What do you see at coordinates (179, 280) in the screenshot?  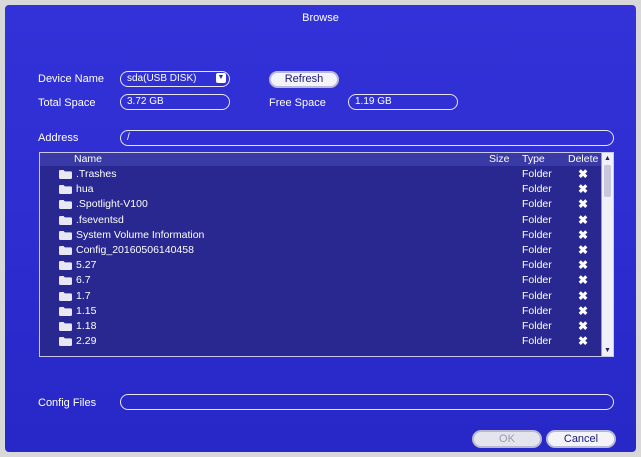 I see `file-name-cell: 6.7` at bounding box center [179, 280].